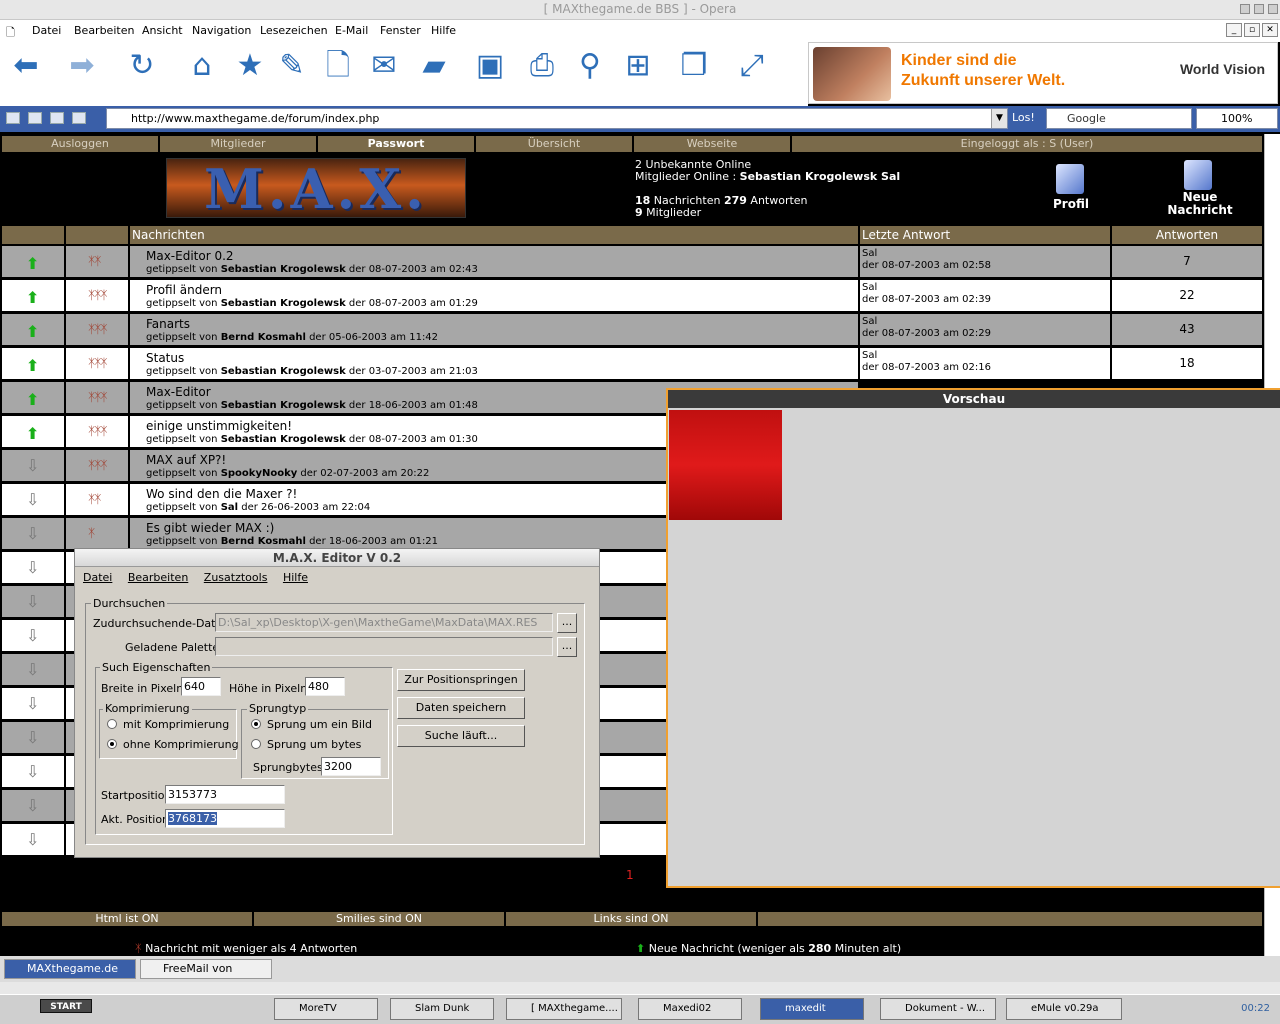 The width and height of the screenshot is (1280, 1024). Describe the element at coordinates (82, 66) in the screenshot. I see `forward-icon: ➡` at that location.